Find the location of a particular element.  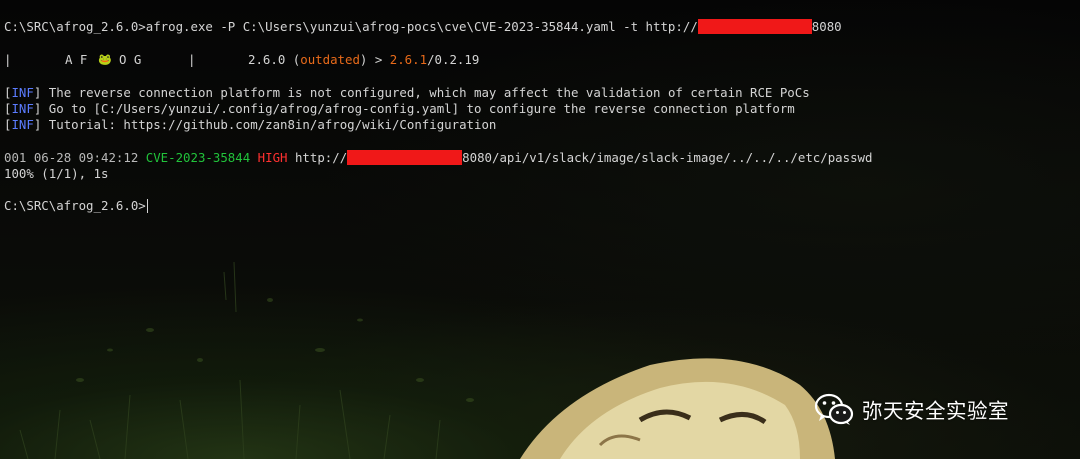

outdated-label: outdated is located at coordinates (330, 59).